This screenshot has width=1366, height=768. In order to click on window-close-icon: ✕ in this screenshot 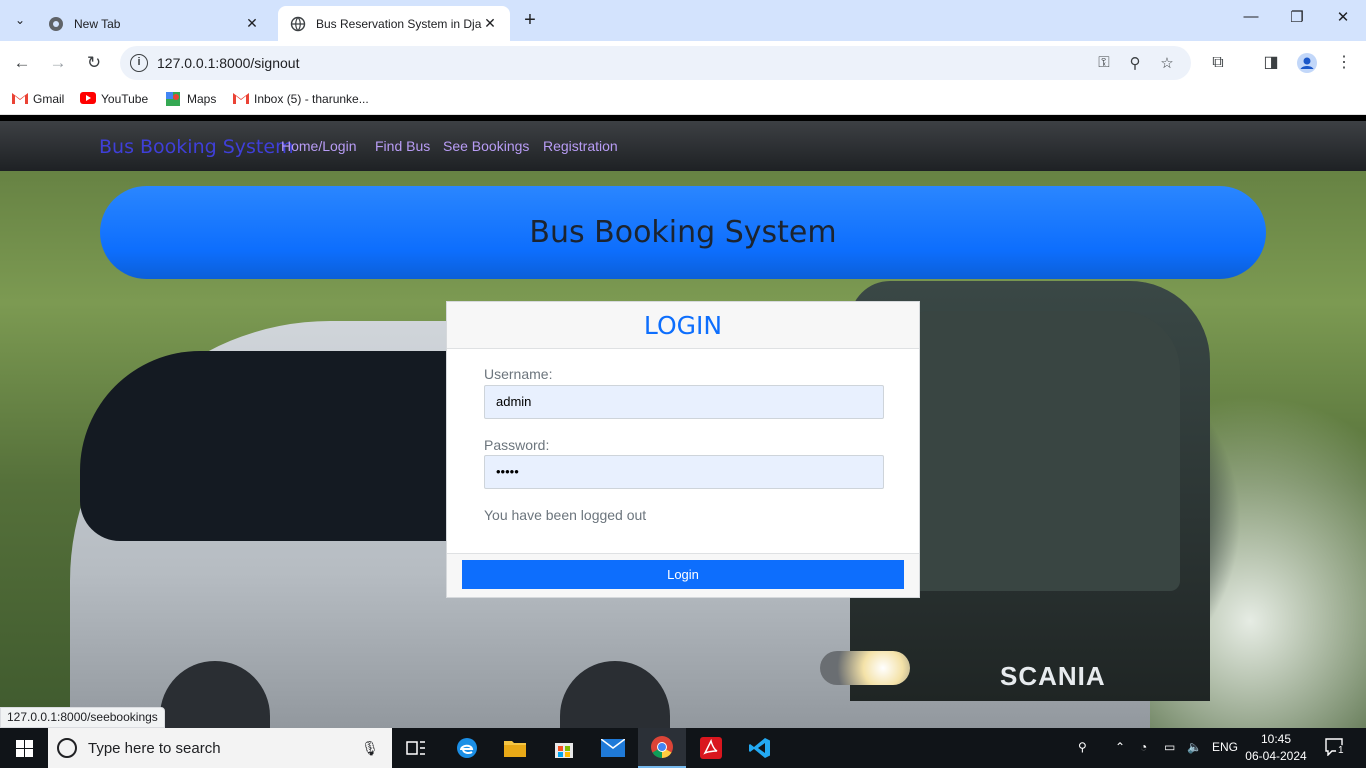, I will do `click(1343, 17)`.